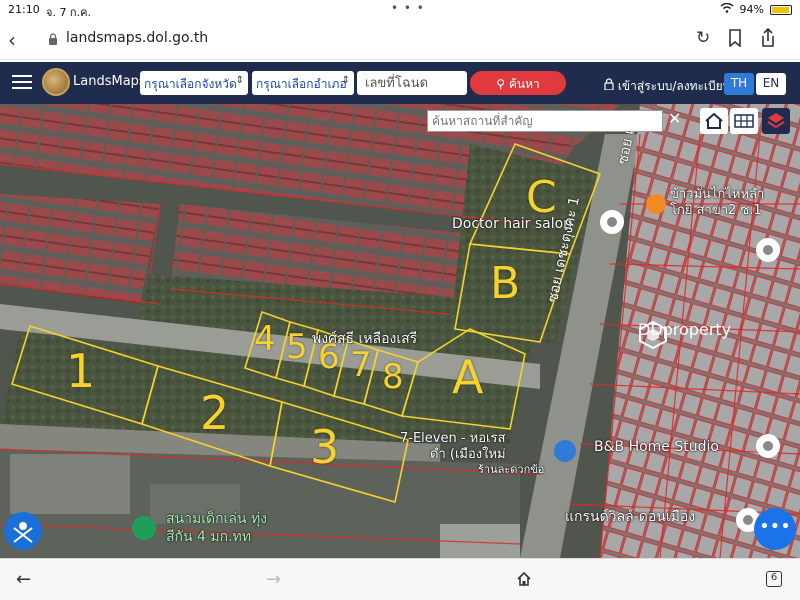 The image size is (800, 600). What do you see at coordinates (400, 579) in the screenshot?
I see `browser-bottom-toolbar: ← → 6` at bounding box center [400, 579].